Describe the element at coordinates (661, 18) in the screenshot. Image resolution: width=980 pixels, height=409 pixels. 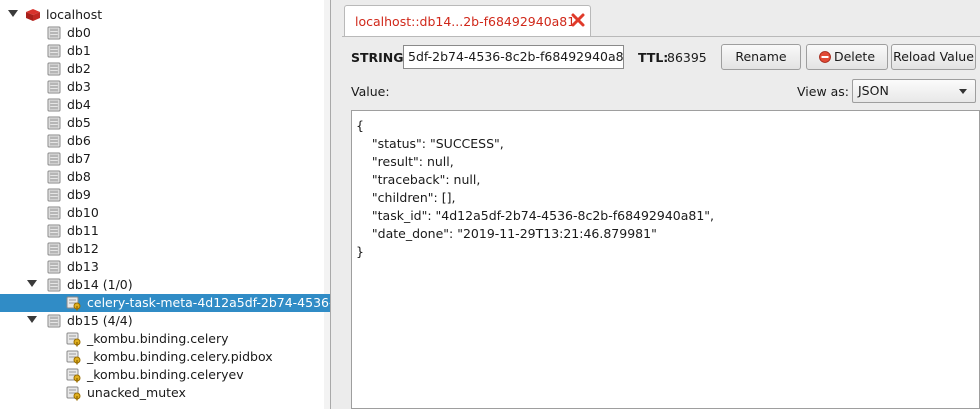
I see `tab-bar: localhost::db14...2b-f68492940a81` at that location.